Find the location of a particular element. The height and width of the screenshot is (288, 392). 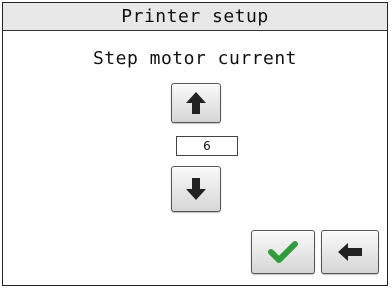

back-button is located at coordinates (350, 252).